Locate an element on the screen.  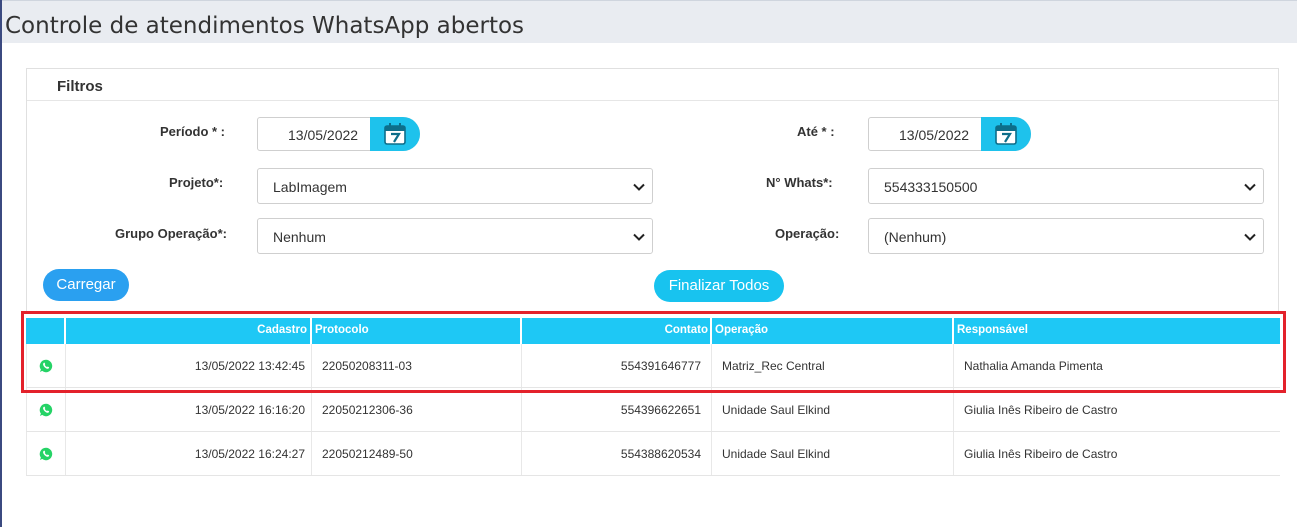
header-responsavel: Responsável is located at coordinates (1117, 331).